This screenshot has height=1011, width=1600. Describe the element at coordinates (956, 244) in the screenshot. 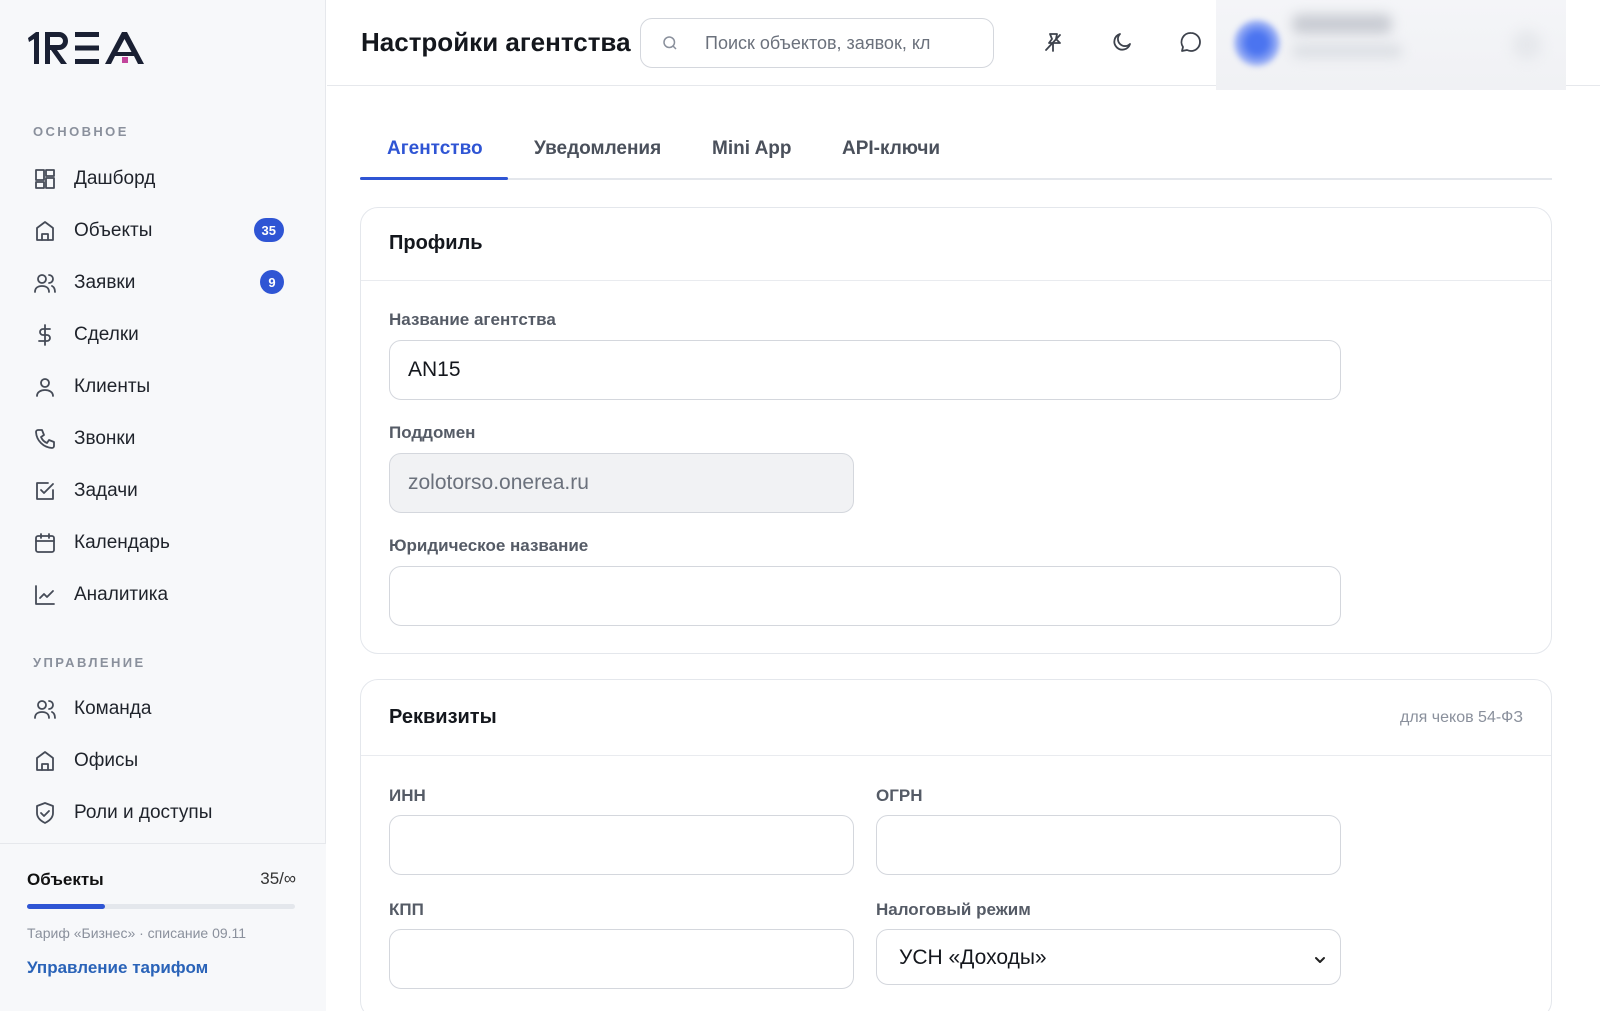

I see `profile-card-header: Профиль` at that location.